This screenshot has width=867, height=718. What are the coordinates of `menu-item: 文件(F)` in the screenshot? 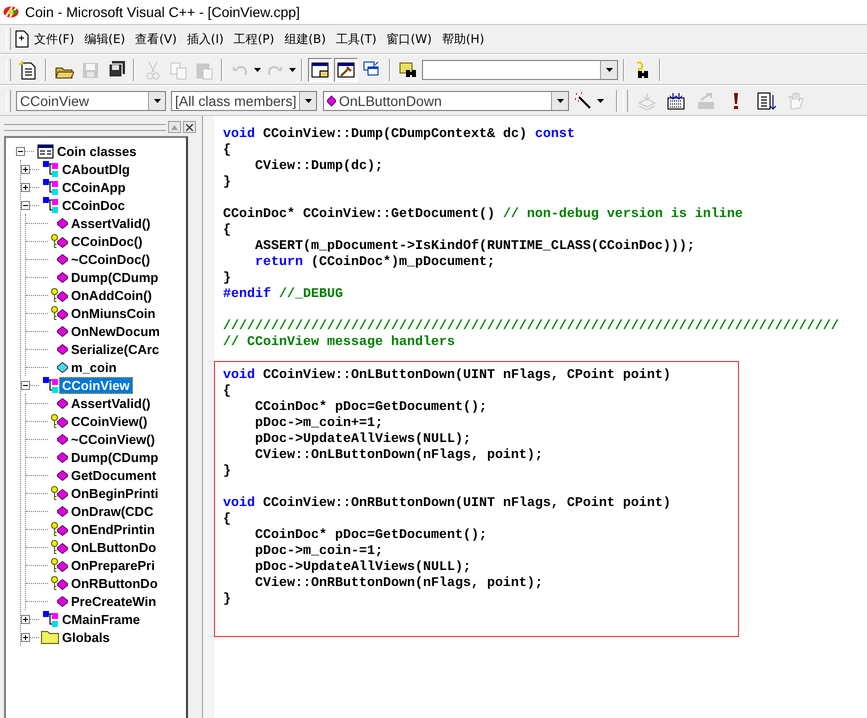 It's located at (54, 39).